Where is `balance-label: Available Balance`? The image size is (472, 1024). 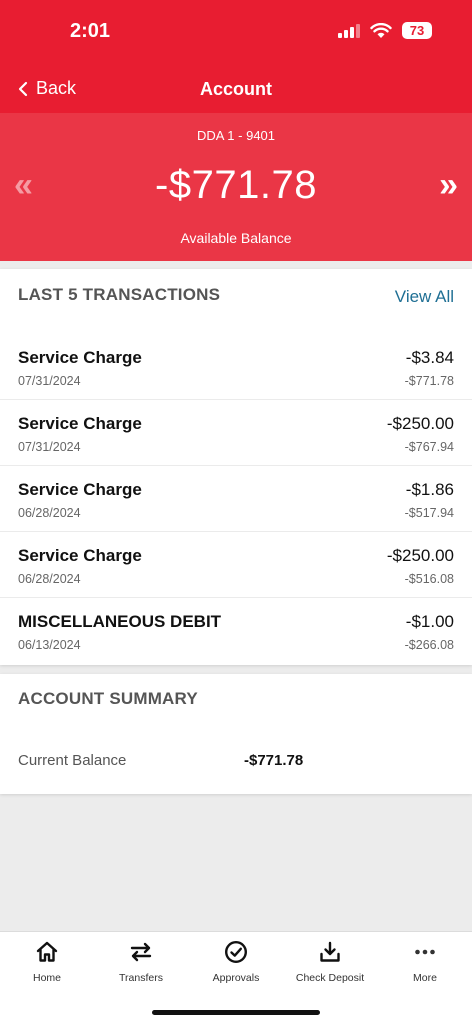 balance-label: Available Balance is located at coordinates (236, 238).